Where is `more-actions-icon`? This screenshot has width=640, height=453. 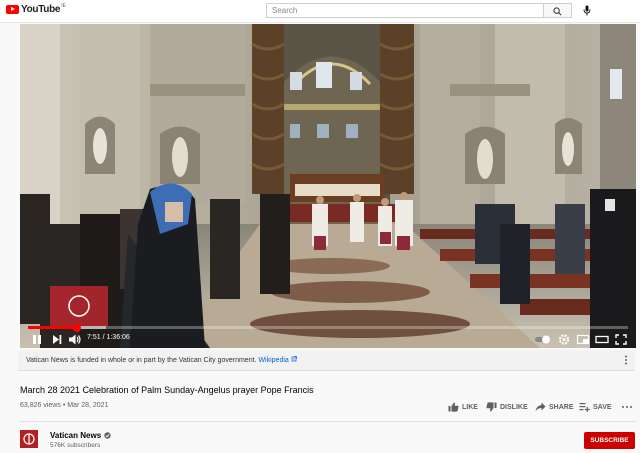 more-actions-icon is located at coordinates (627, 407).